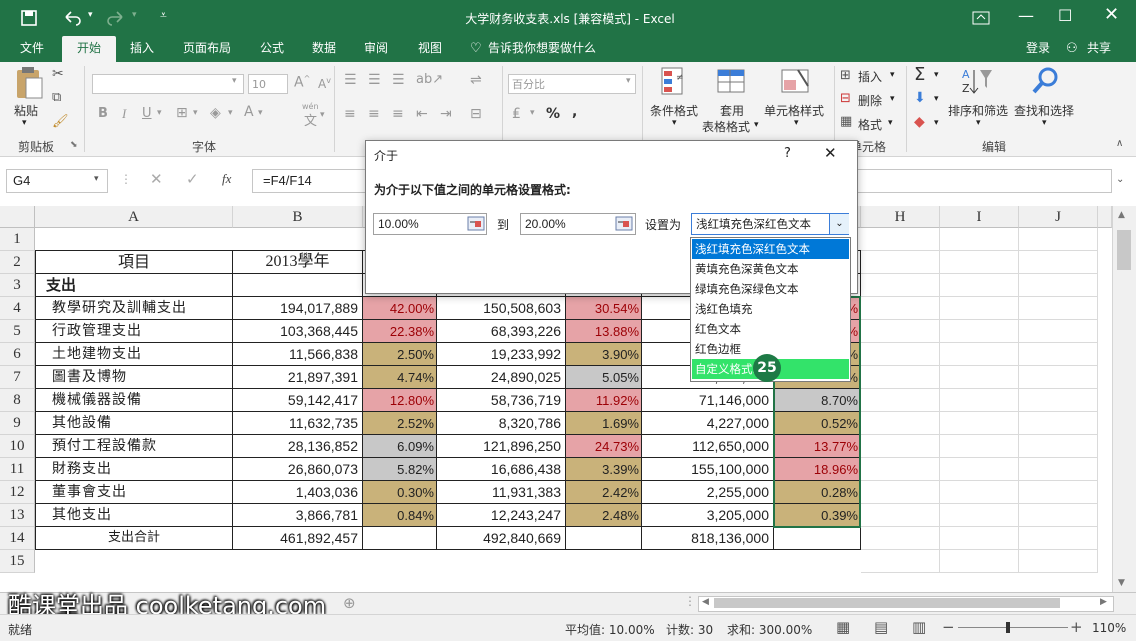  What do you see at coordinates (979, 217) in the screenshot?
I see `column-header-i: I` at bounding box center [979, 217].